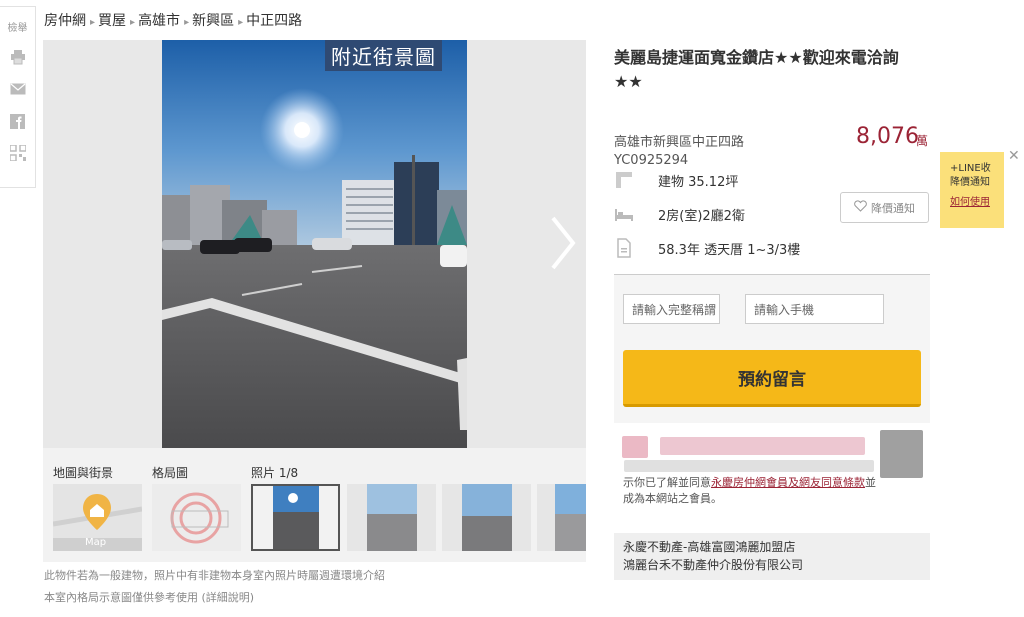  What do you see at coordinates (214, 575) in the screenshot?
I see `photo-note: 此物件若為一般建物，照片中有非建物本身室內照片時屬週遭環境介紹` at bounding box center [214, 575].